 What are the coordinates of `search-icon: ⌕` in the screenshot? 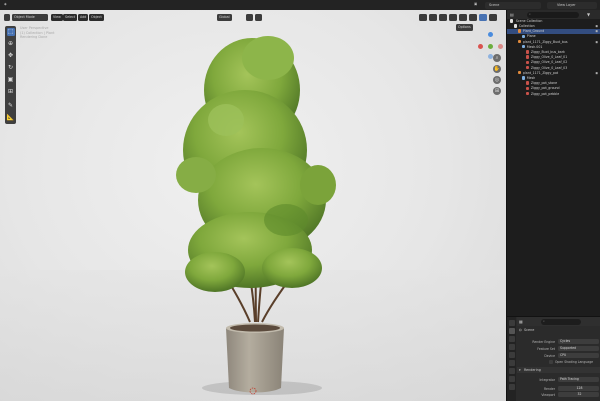 It's located at (530, 14).